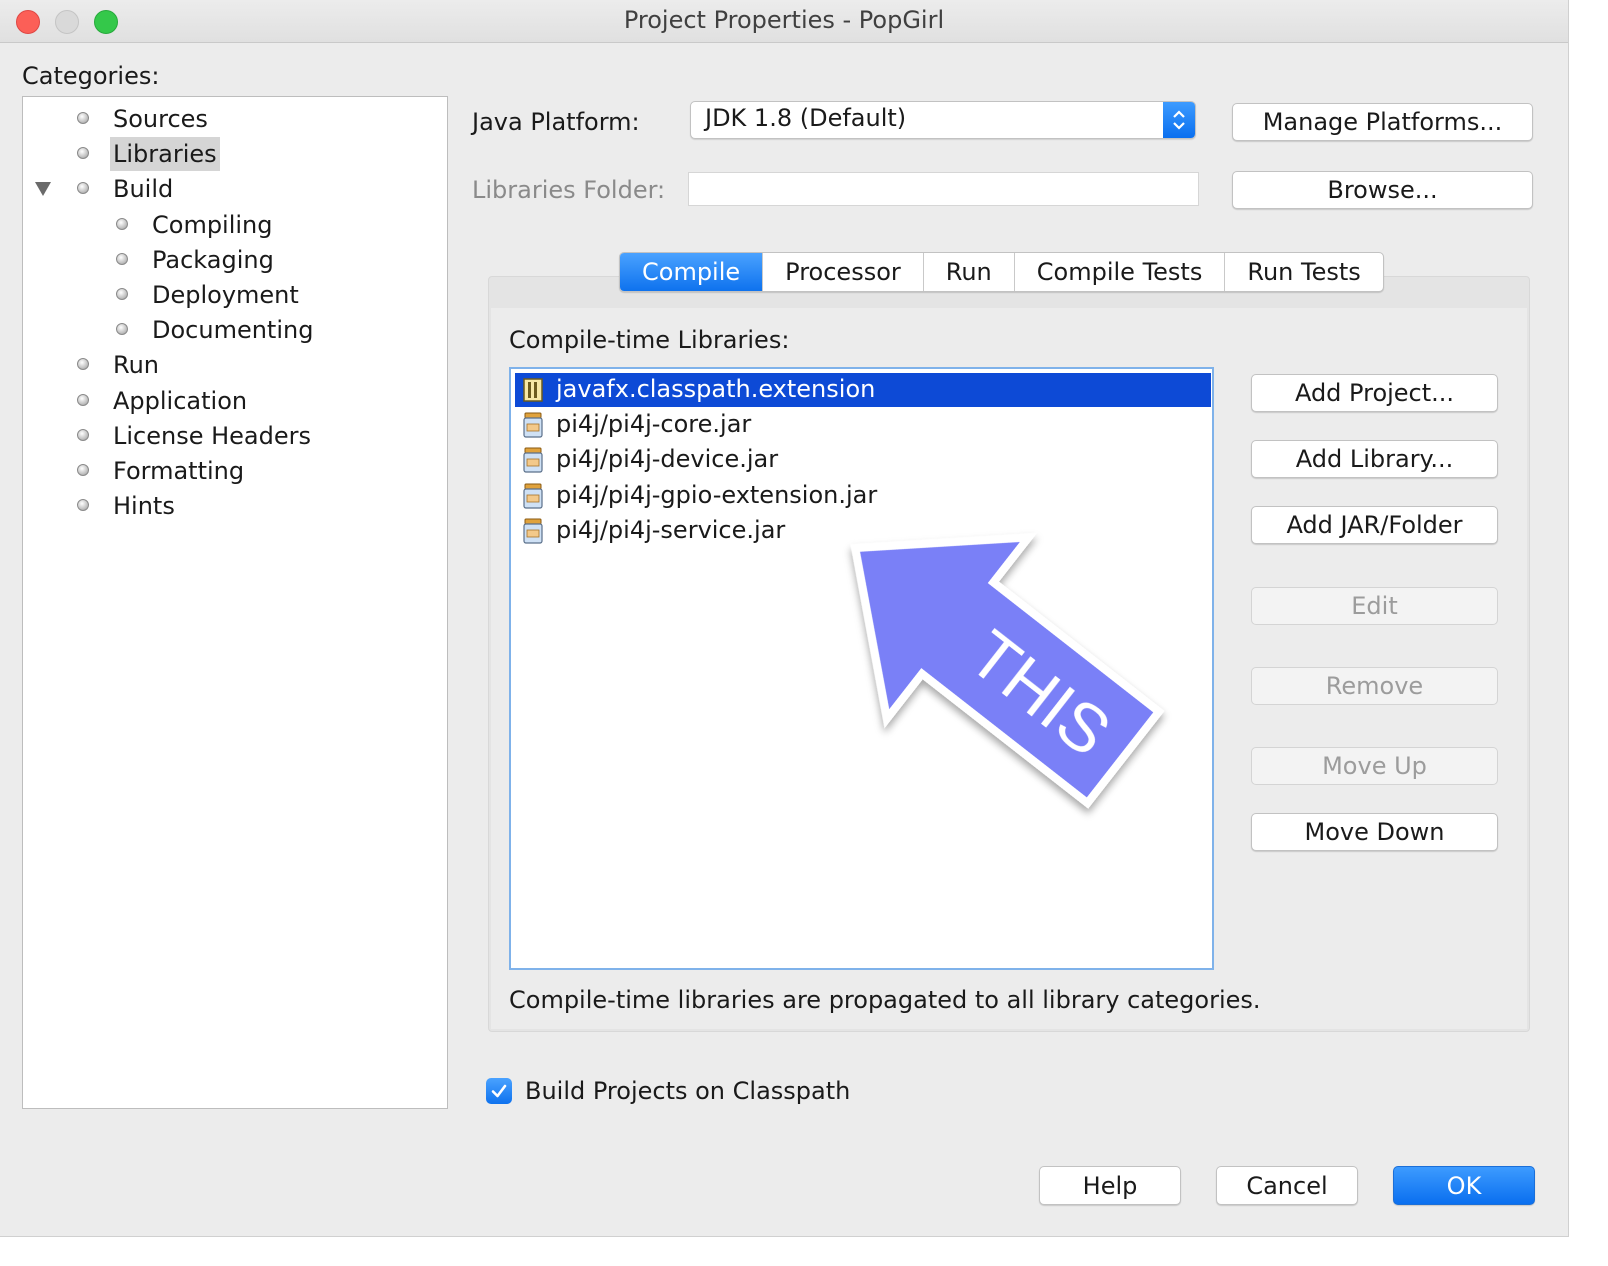 The width and height of the screenshot is (1608, 1266). I want to click on category-application: Application, so click(180, 401).